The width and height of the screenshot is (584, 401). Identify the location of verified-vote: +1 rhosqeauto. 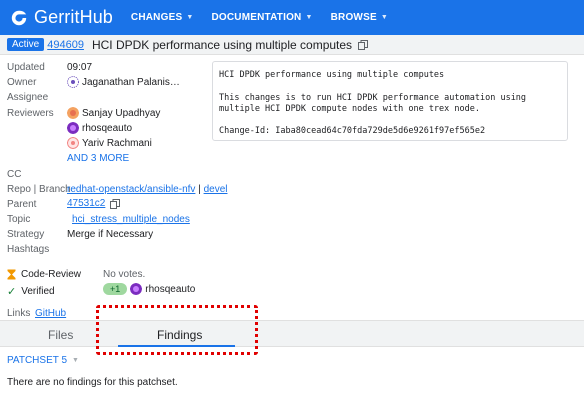
(149, 289).